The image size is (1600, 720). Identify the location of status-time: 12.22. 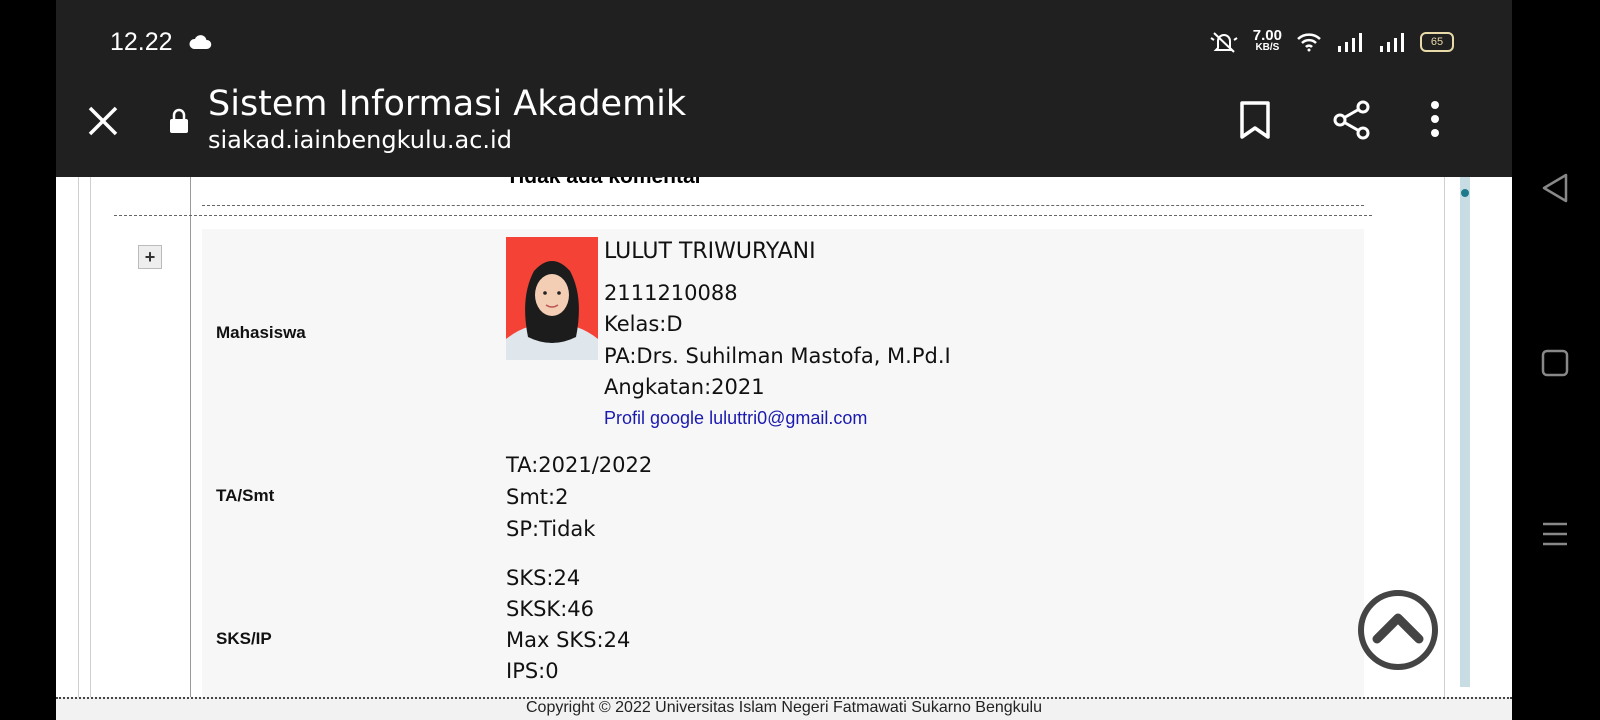
(141, 42).